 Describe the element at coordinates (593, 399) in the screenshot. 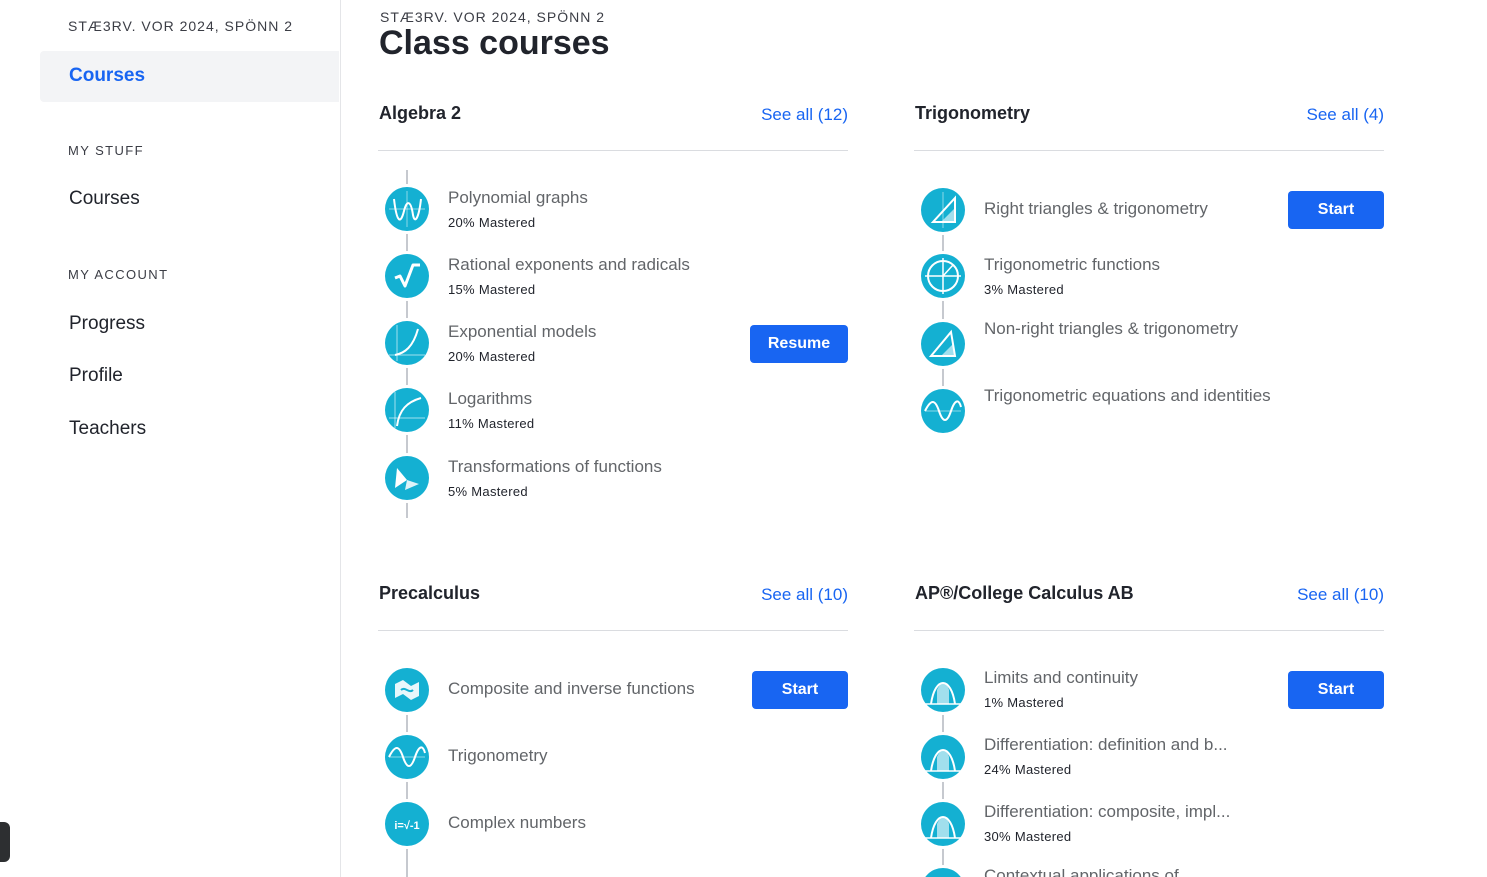

I see `unit-title: Logarithms` at that location.